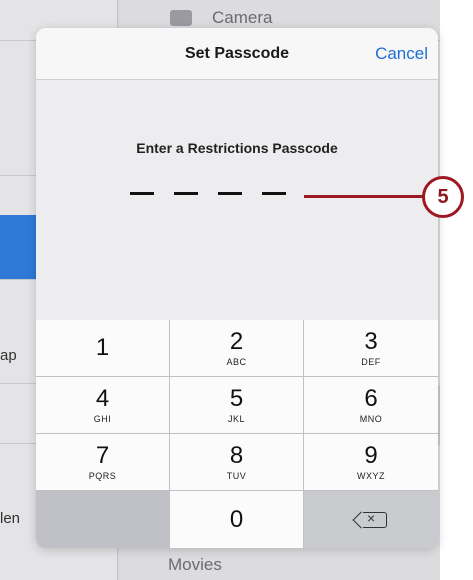  I want to click on key-number: 4, so click(102, 398).